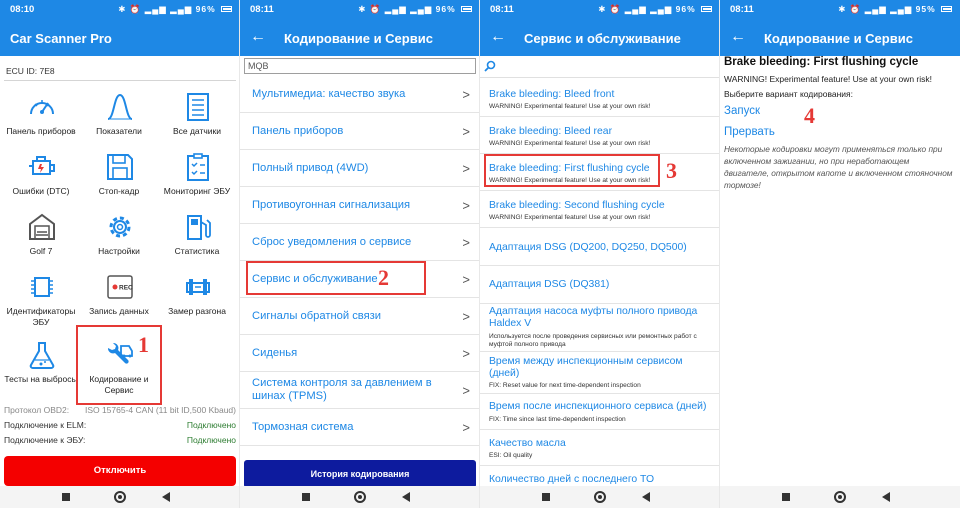  What do you see at coordinates (303, 427) in the screenshot?
I see `list-item-label: Тормозная система` at bounding box center [303, 427].